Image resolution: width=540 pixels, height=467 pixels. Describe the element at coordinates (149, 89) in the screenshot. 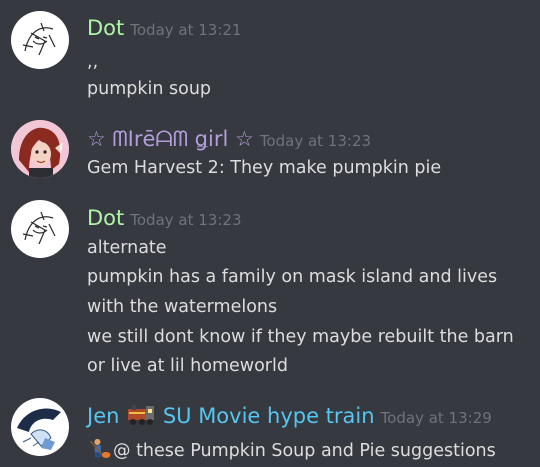

I see `message-line: pumpkin soup` at that location.